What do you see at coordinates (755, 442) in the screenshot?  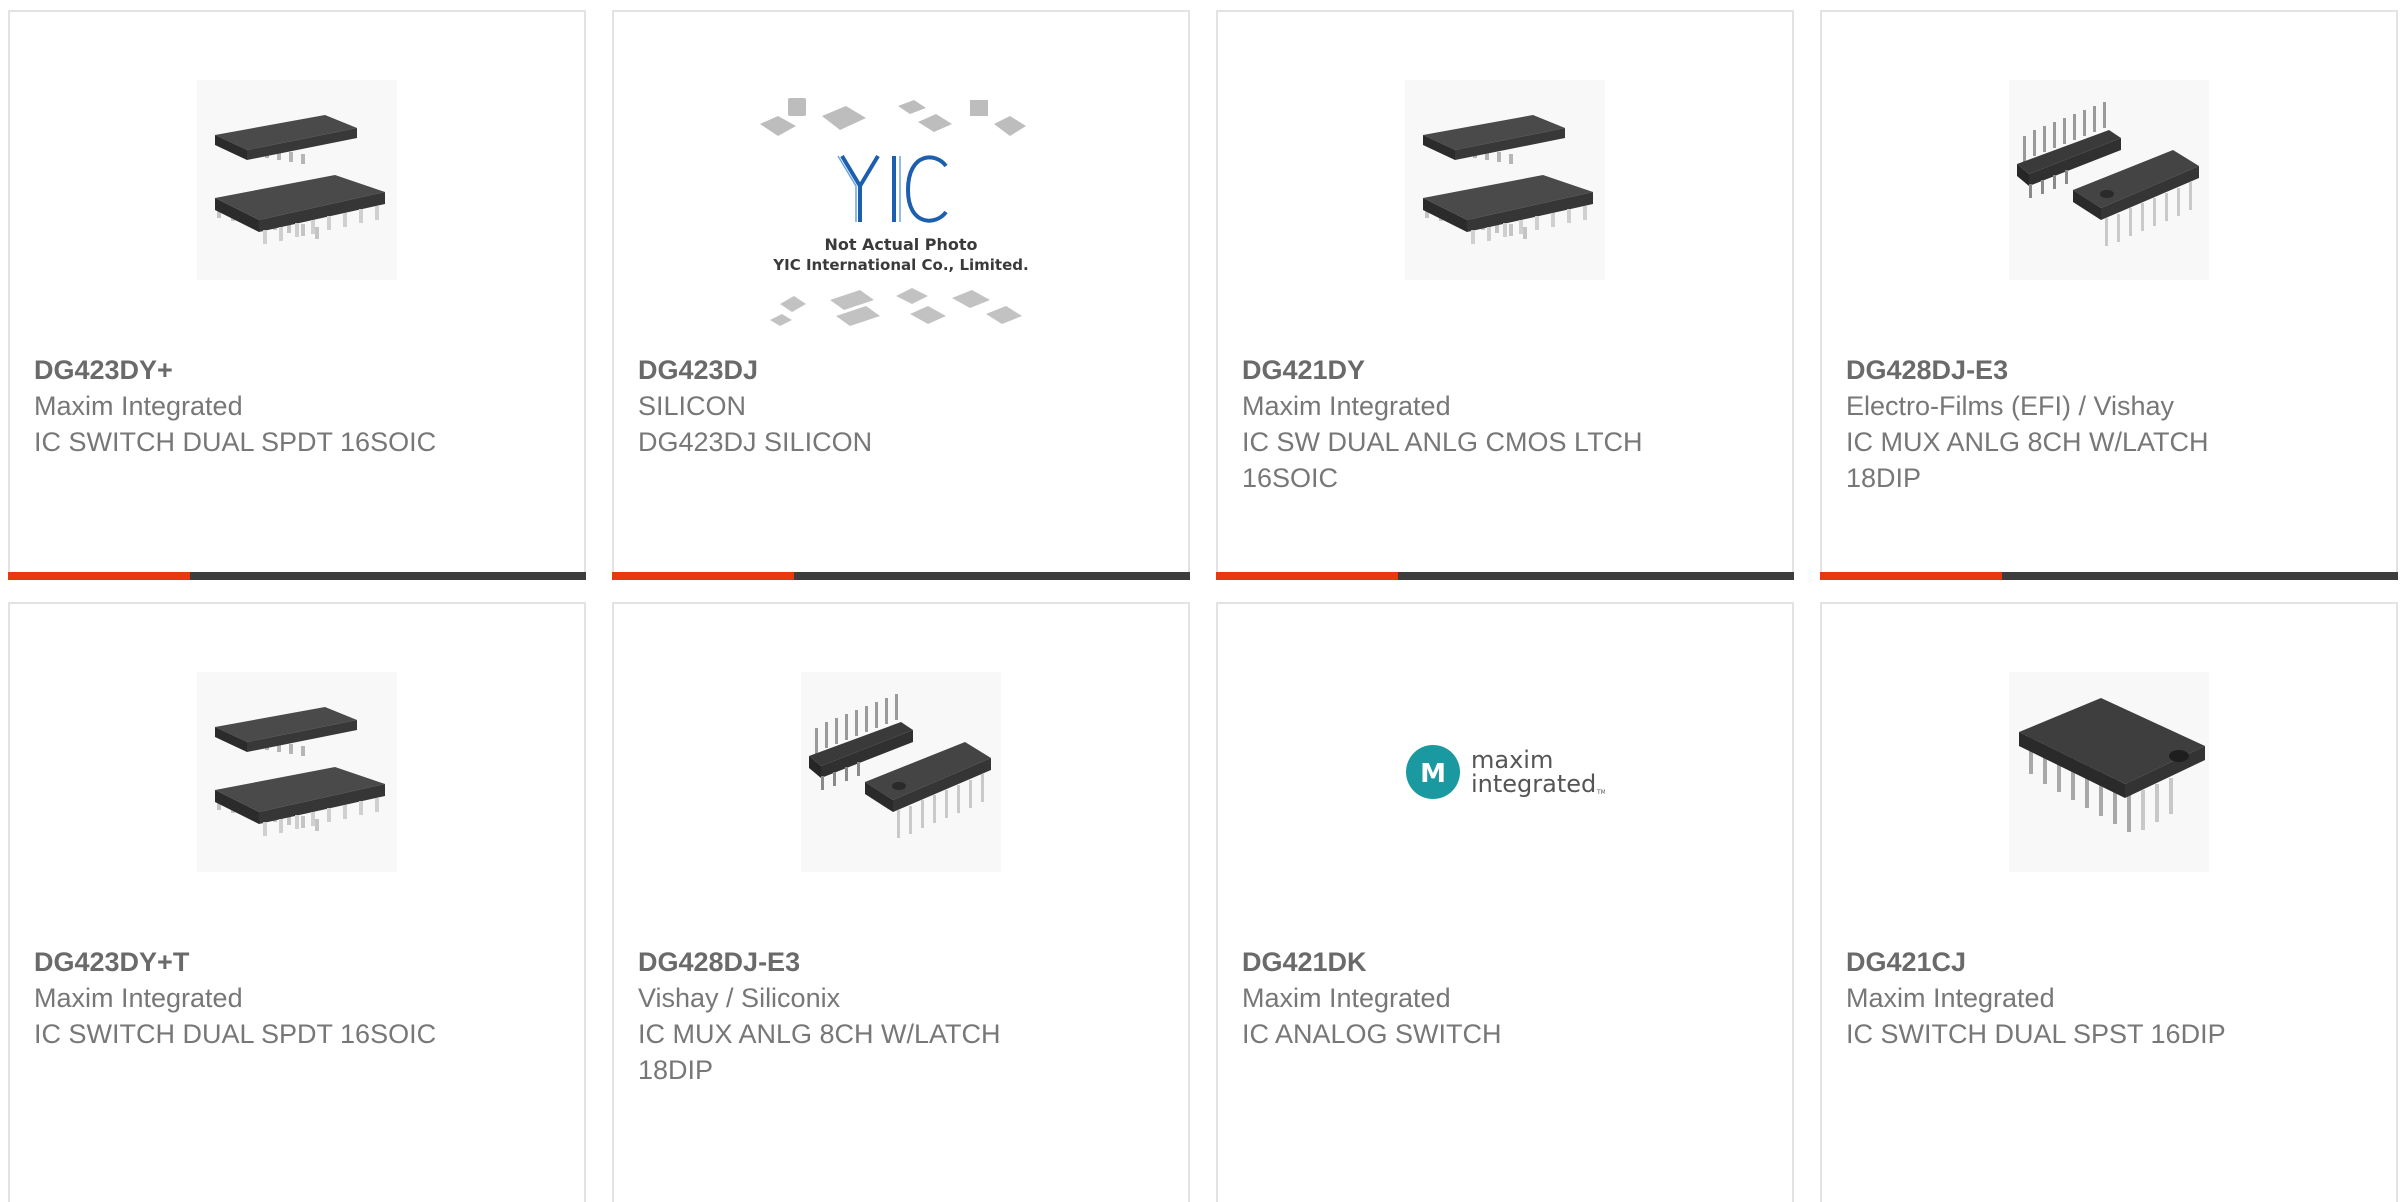 I see `description: DG423DJ SILICON` at bounding box center [755, 442].